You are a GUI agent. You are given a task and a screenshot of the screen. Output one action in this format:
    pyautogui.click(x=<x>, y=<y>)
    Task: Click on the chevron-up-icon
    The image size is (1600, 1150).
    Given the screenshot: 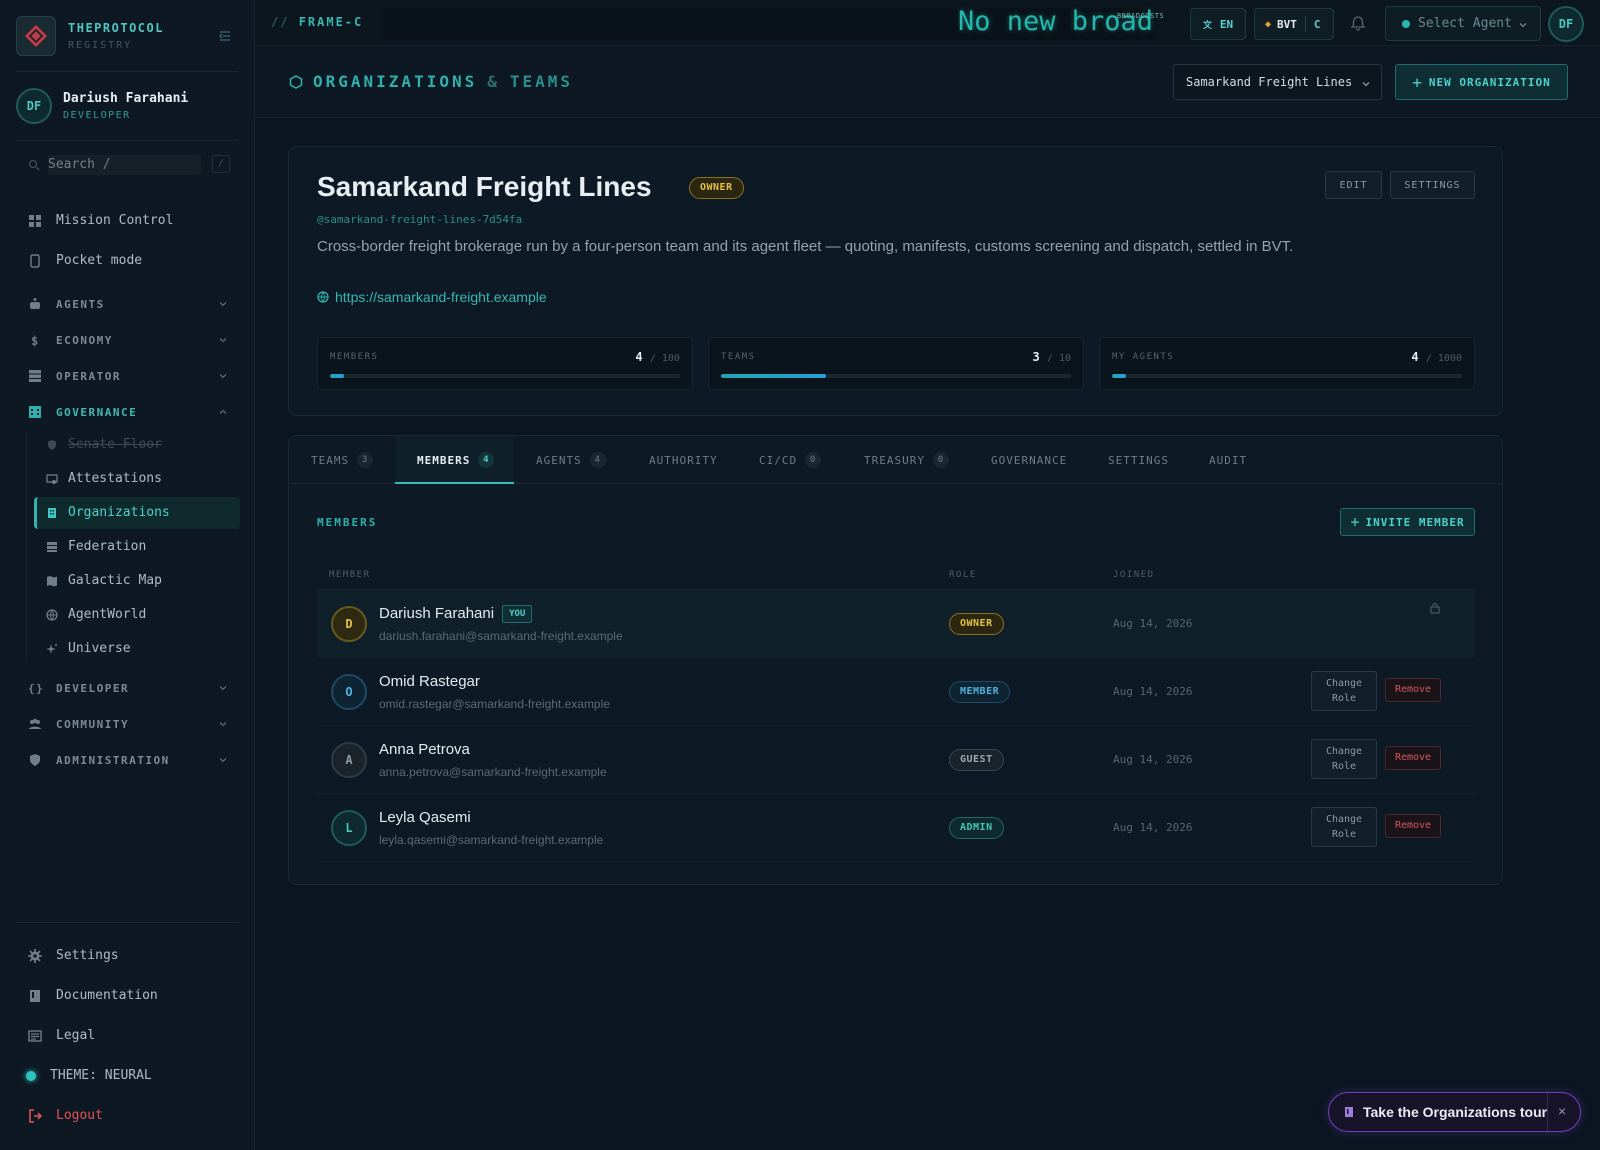 What is the action you would take?
    pyautogui.click(x=223, y=411)
    